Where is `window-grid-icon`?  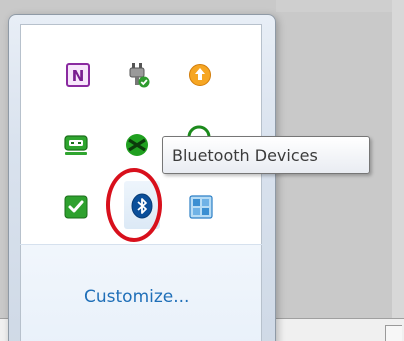 window-grid-icon is located at coordinates (201, 207).